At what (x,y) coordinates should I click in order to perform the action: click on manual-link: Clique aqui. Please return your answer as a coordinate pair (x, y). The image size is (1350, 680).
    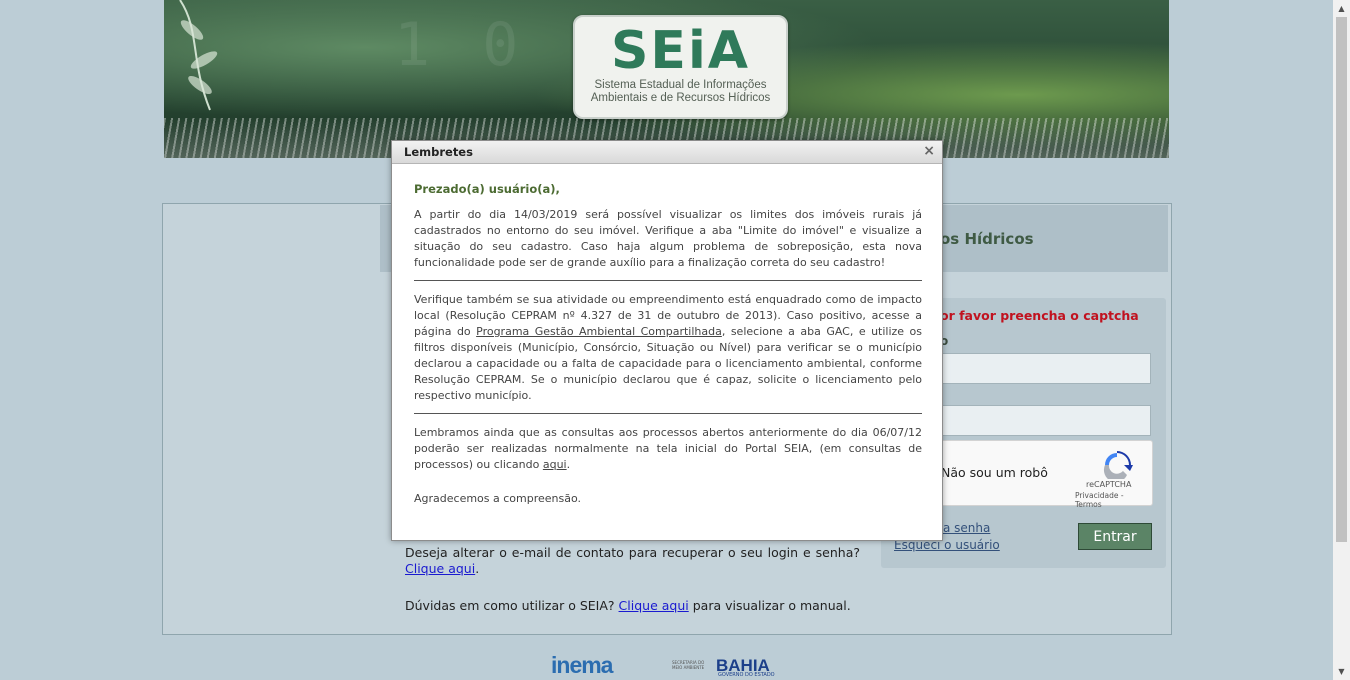
    Looking at the image, I should click on (654, 605).